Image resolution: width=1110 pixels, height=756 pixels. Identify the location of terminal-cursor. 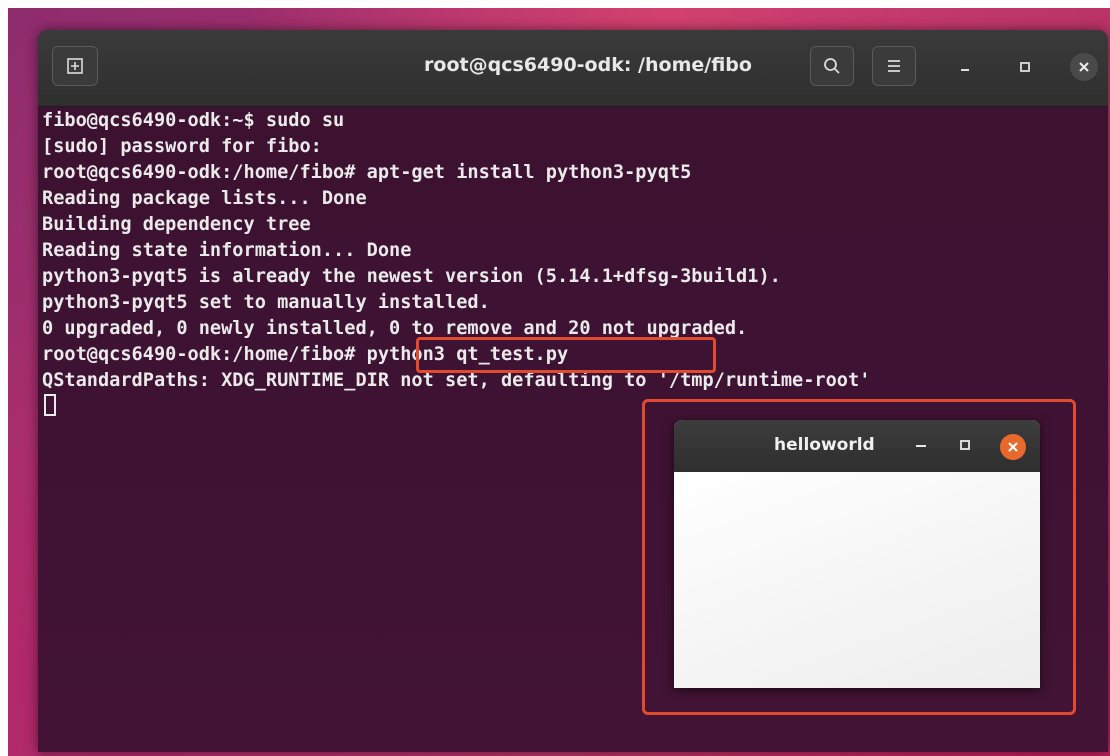
(50, 405).